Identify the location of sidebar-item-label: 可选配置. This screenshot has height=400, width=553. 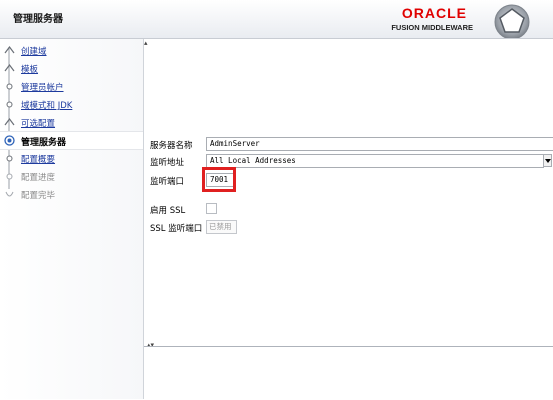
(38, 123).